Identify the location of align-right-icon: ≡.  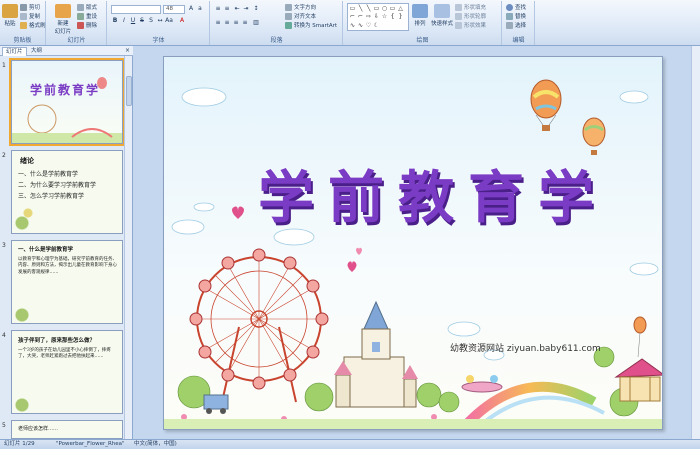
(236, 23).